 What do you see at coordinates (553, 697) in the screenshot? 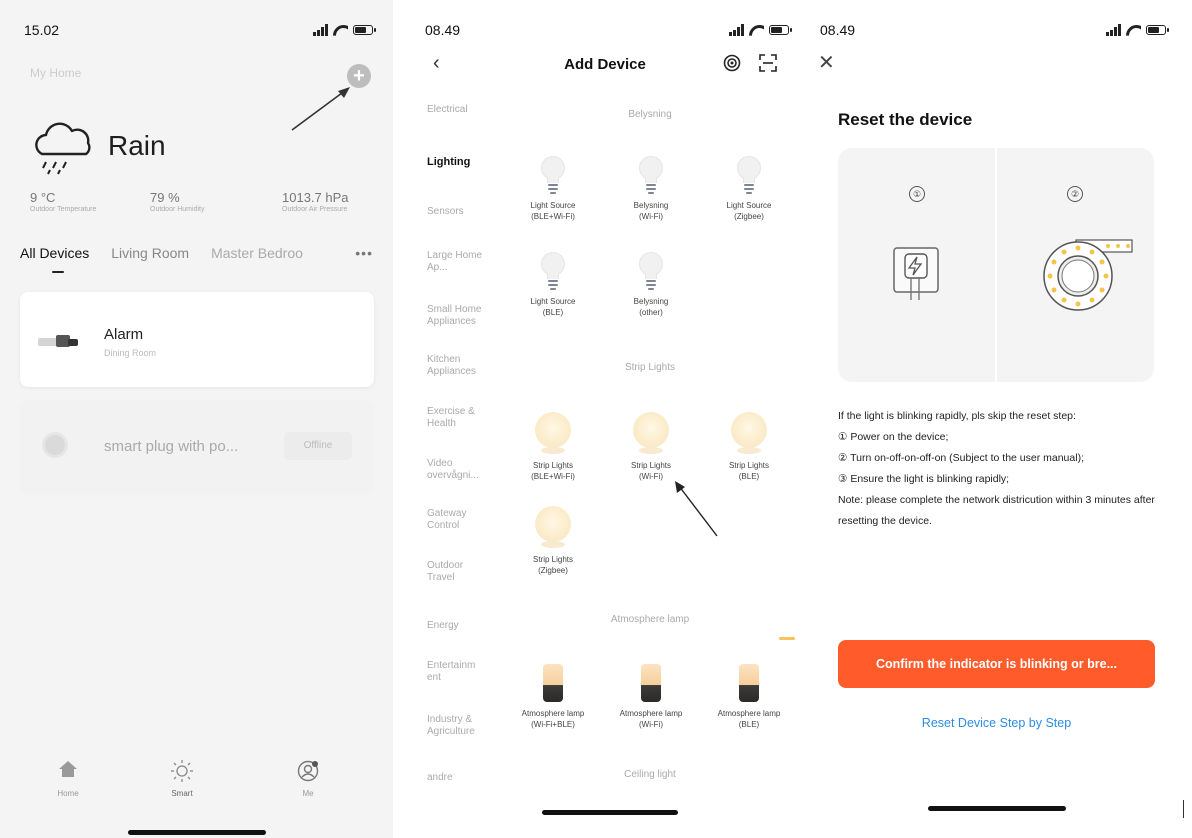
I see `device-tile-atmosphere-wifi-ble: Atmosphere lamp (Wi-Fi+BLE)` at bounding box center [553, 697].